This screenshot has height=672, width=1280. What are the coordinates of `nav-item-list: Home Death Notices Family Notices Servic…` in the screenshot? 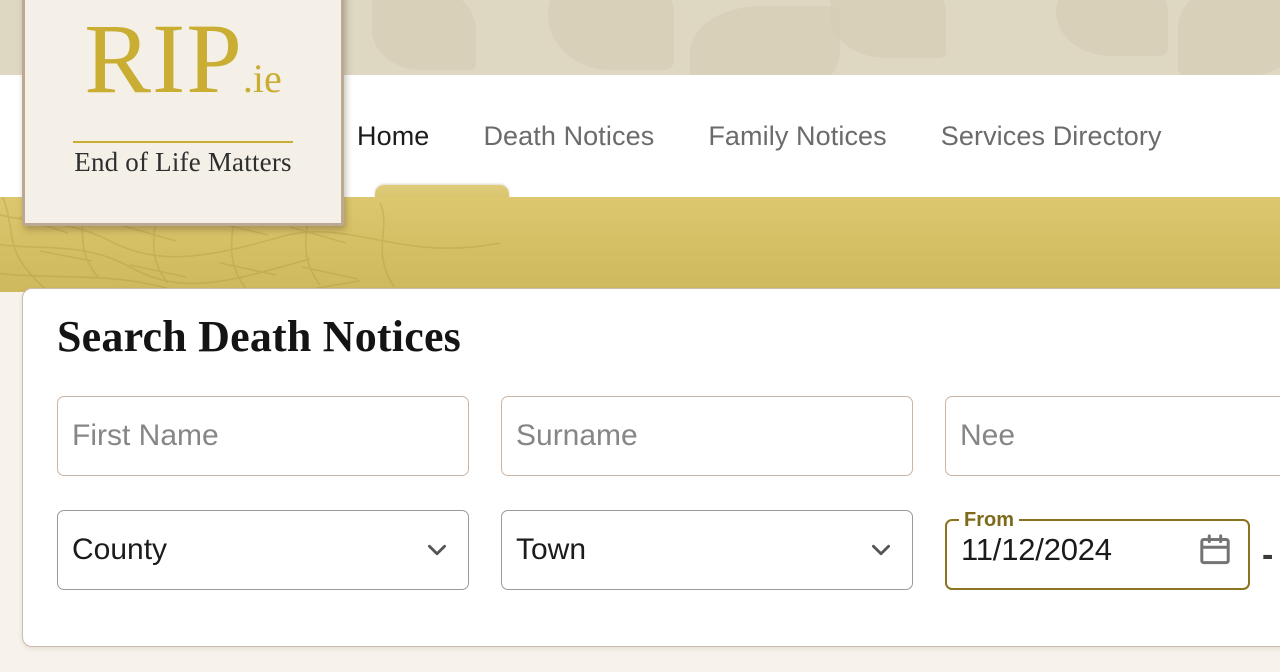 It's located at (759, 136).